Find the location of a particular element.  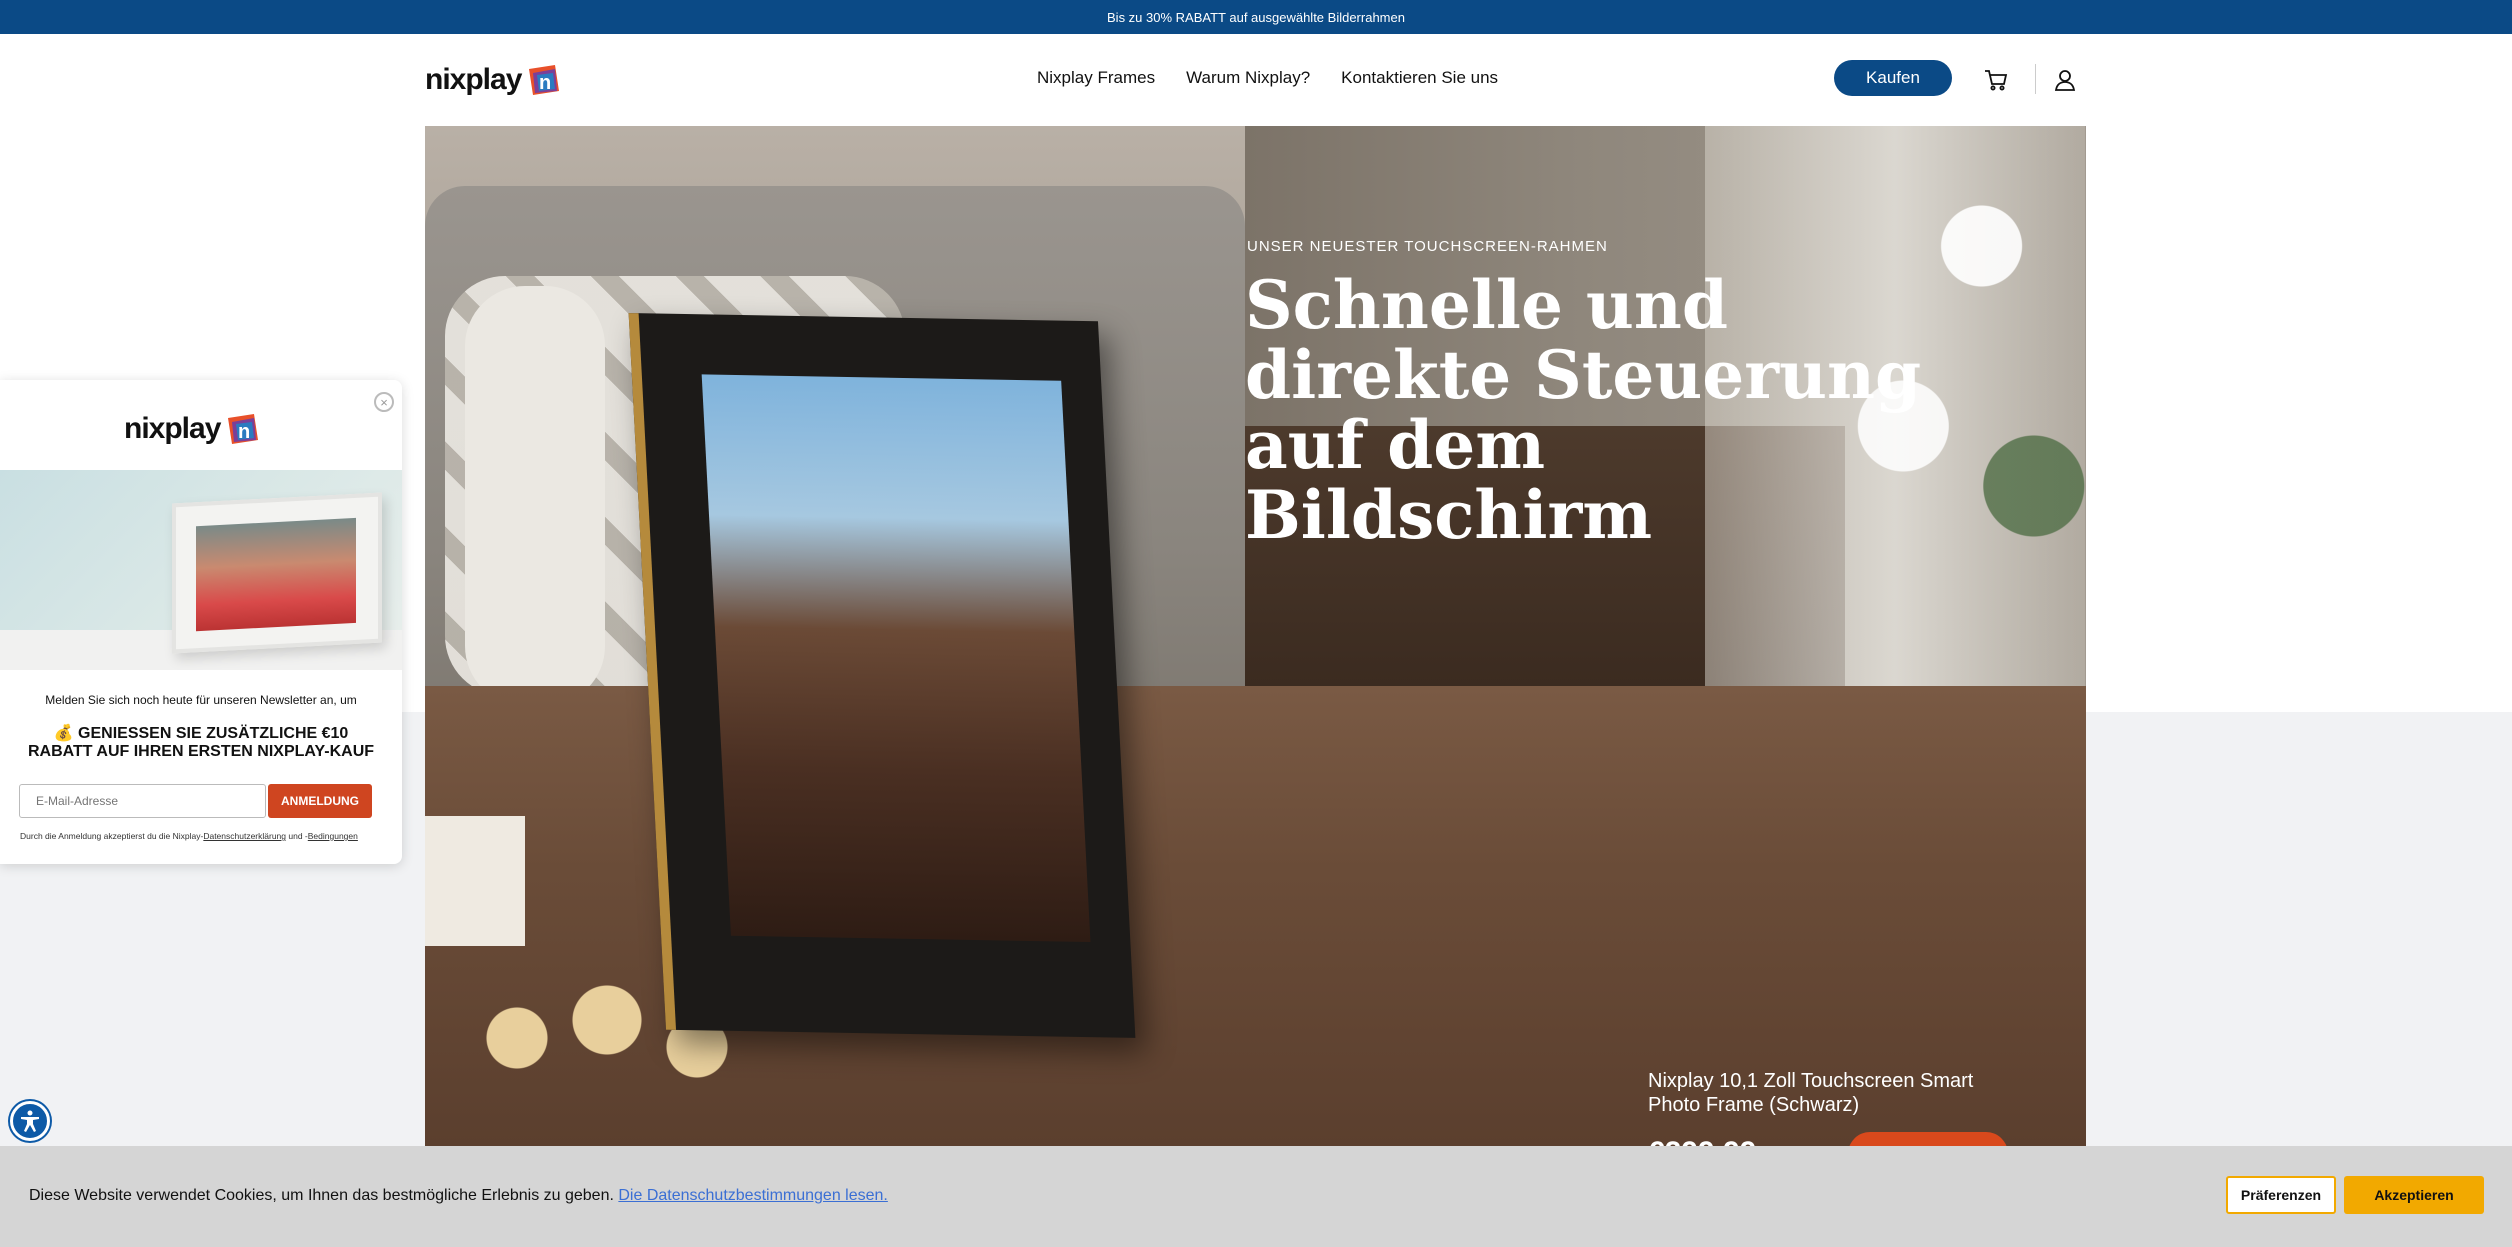

hero-eyebrow: UNSER NEUESTER TOUCHSCREEN-RAHMEN is located at coordinates (1427, 246).